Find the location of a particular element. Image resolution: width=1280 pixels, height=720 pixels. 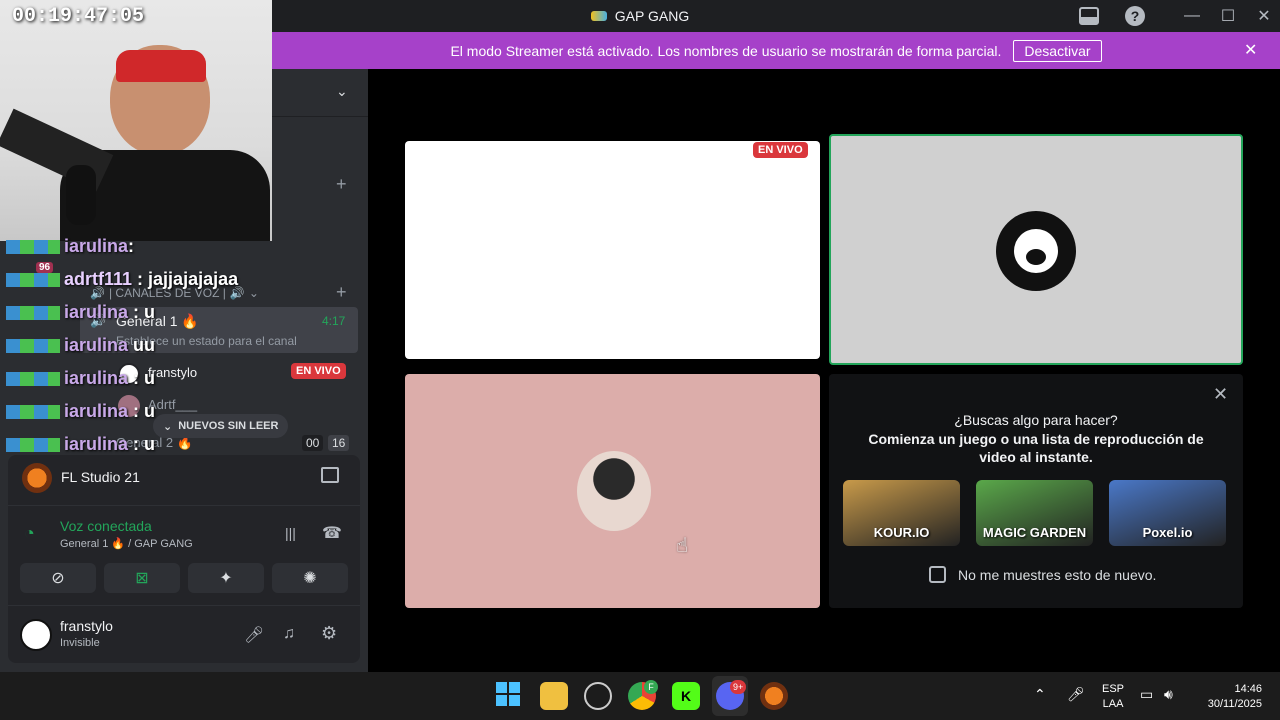

user-status: Invisible is located at coordinates (80, 643).